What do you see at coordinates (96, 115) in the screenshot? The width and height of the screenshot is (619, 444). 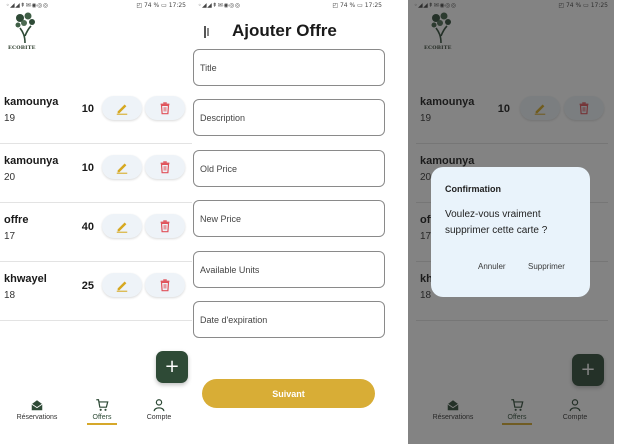 I see `offer-row: kamounya 19 10` at bounding box center [96, 115].